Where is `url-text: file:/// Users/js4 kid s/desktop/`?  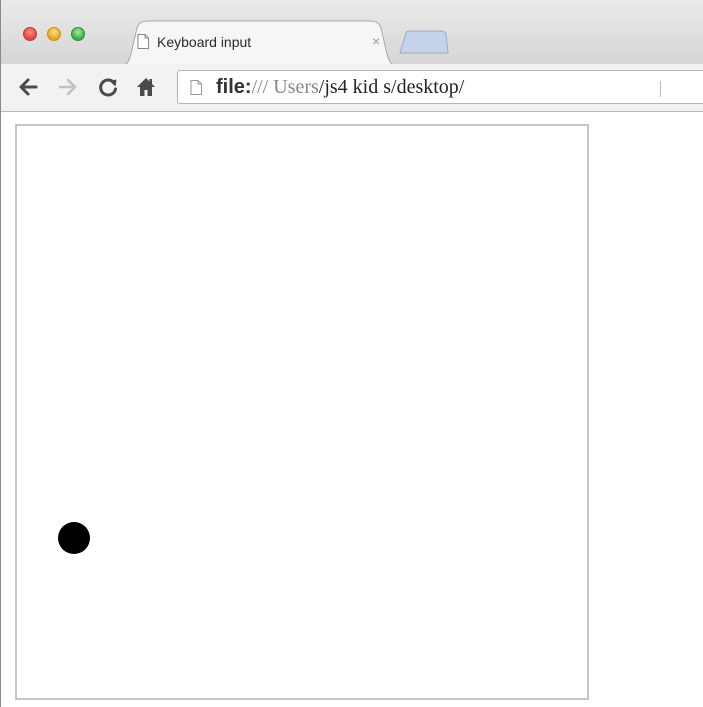 url-text: file:/// Users/js4 kid s/desktop/ is located at coordinates (340, 87).